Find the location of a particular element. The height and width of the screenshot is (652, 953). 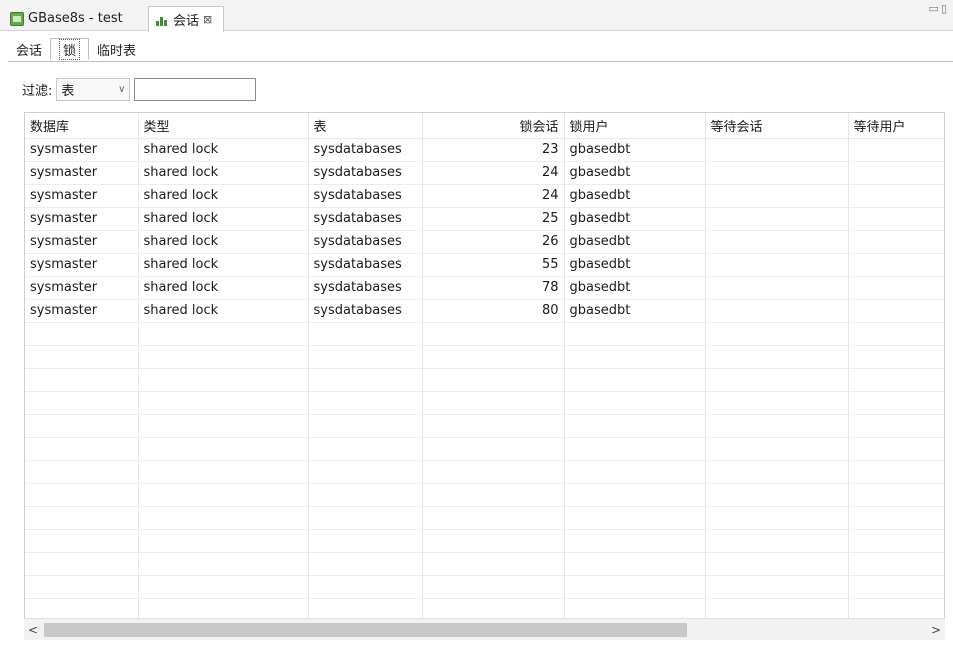

minimize-maximize-icon: ▭▯ is located at coordinates (939, 8).